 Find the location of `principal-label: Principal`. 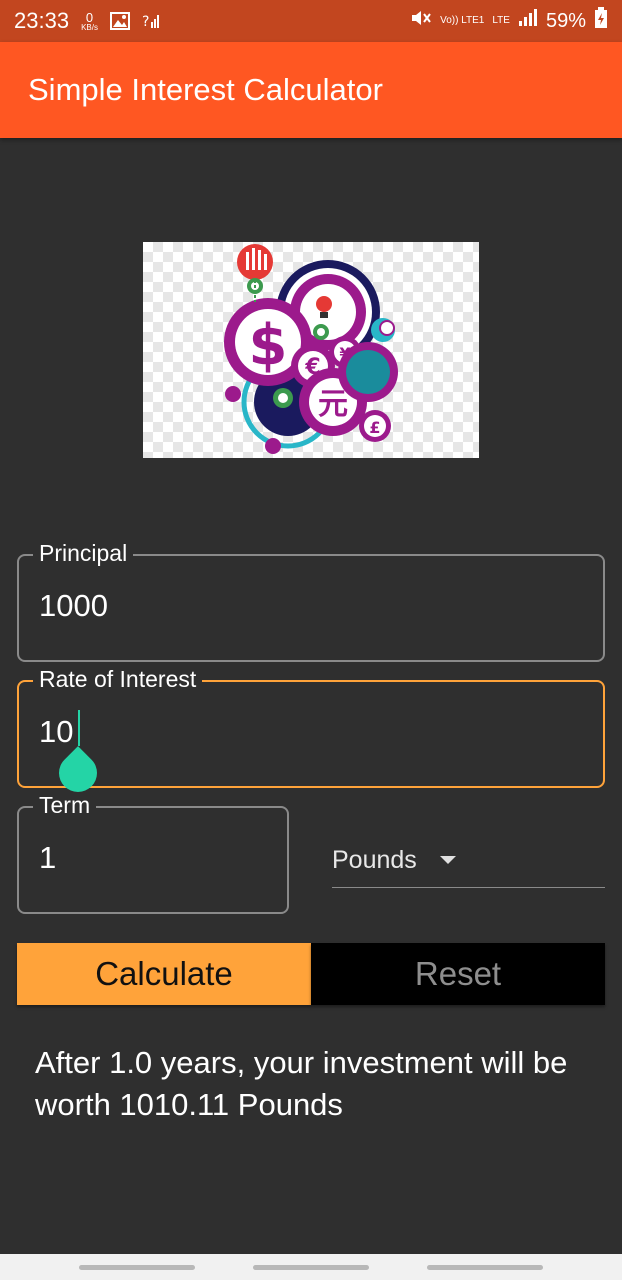

principal-label: Principal is located at coordinates (83, 553).